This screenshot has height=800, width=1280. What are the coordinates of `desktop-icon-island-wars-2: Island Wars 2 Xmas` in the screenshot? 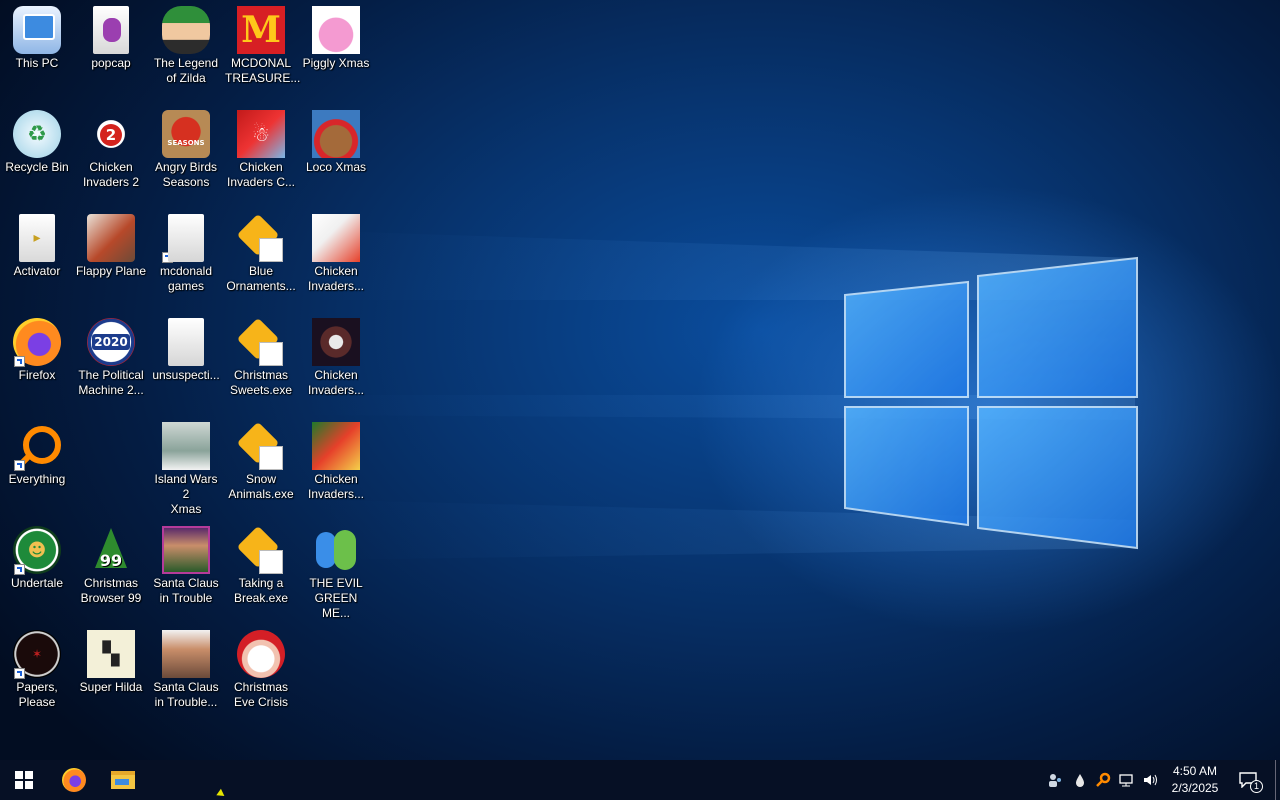 It's located at (186, 468).